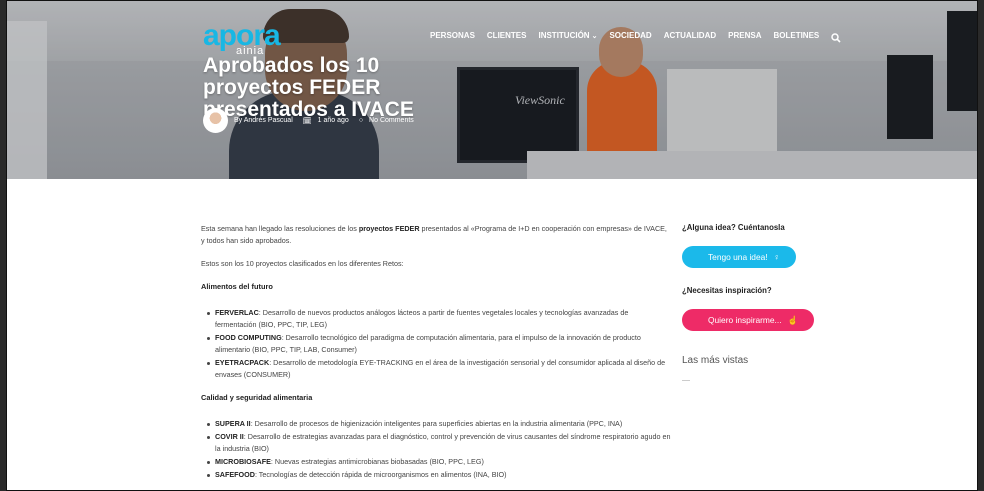  I want to click on post-comments: No Comments, so click(391, 120).